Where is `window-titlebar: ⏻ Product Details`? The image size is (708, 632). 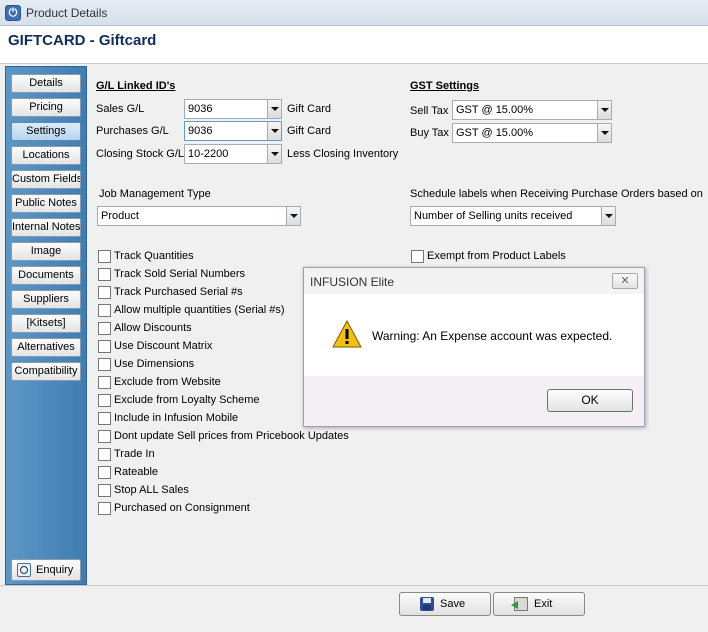 window-titlebar: ⏻ Product Details is located at coordinates (354, 13).